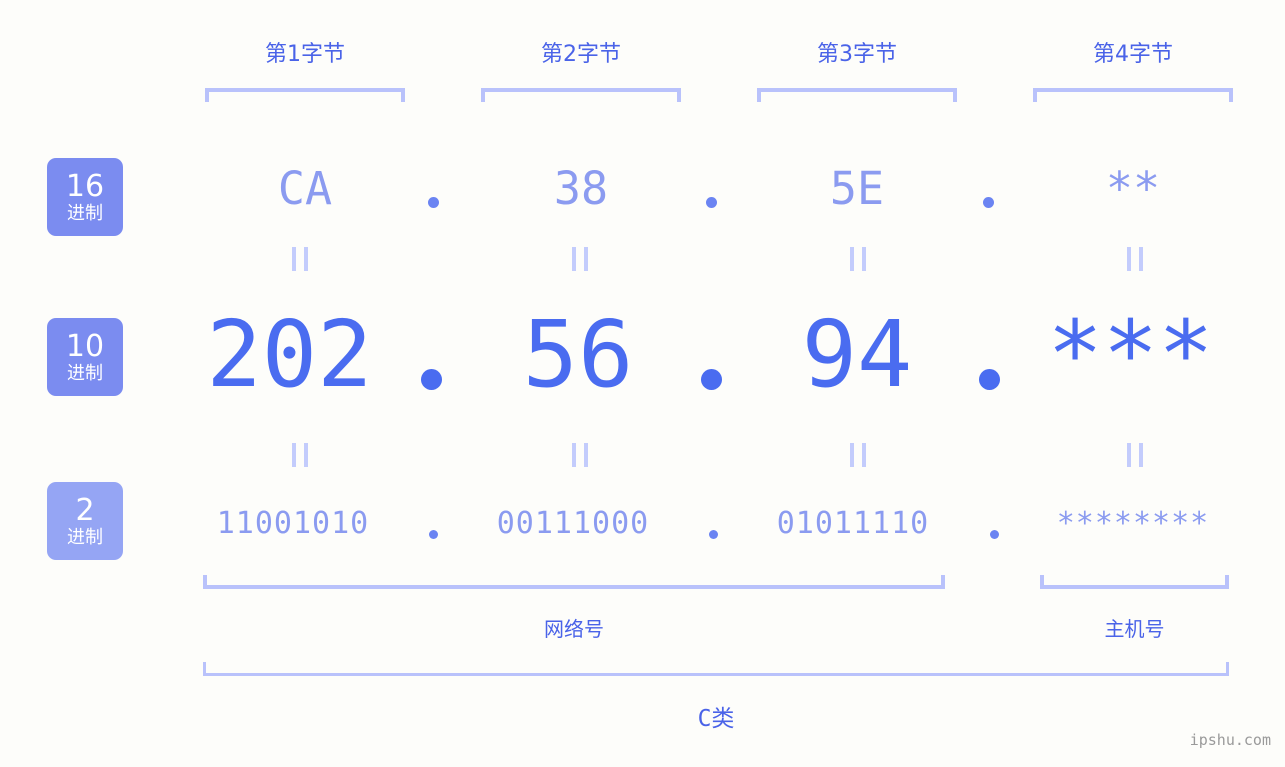 The width and height of the screenshot is (1285, 767). Describe the element at coordinates (85, 213) in the screenshot. I see `base-badge-hex-unit: 进制` at that location.